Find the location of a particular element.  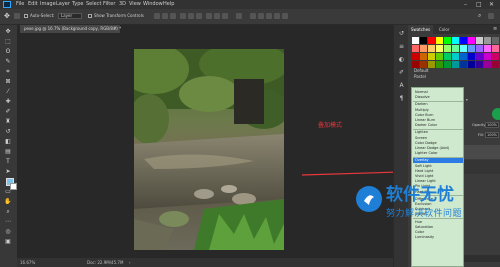

distribute-horizontal-icon is located at coordinates (217, 16).